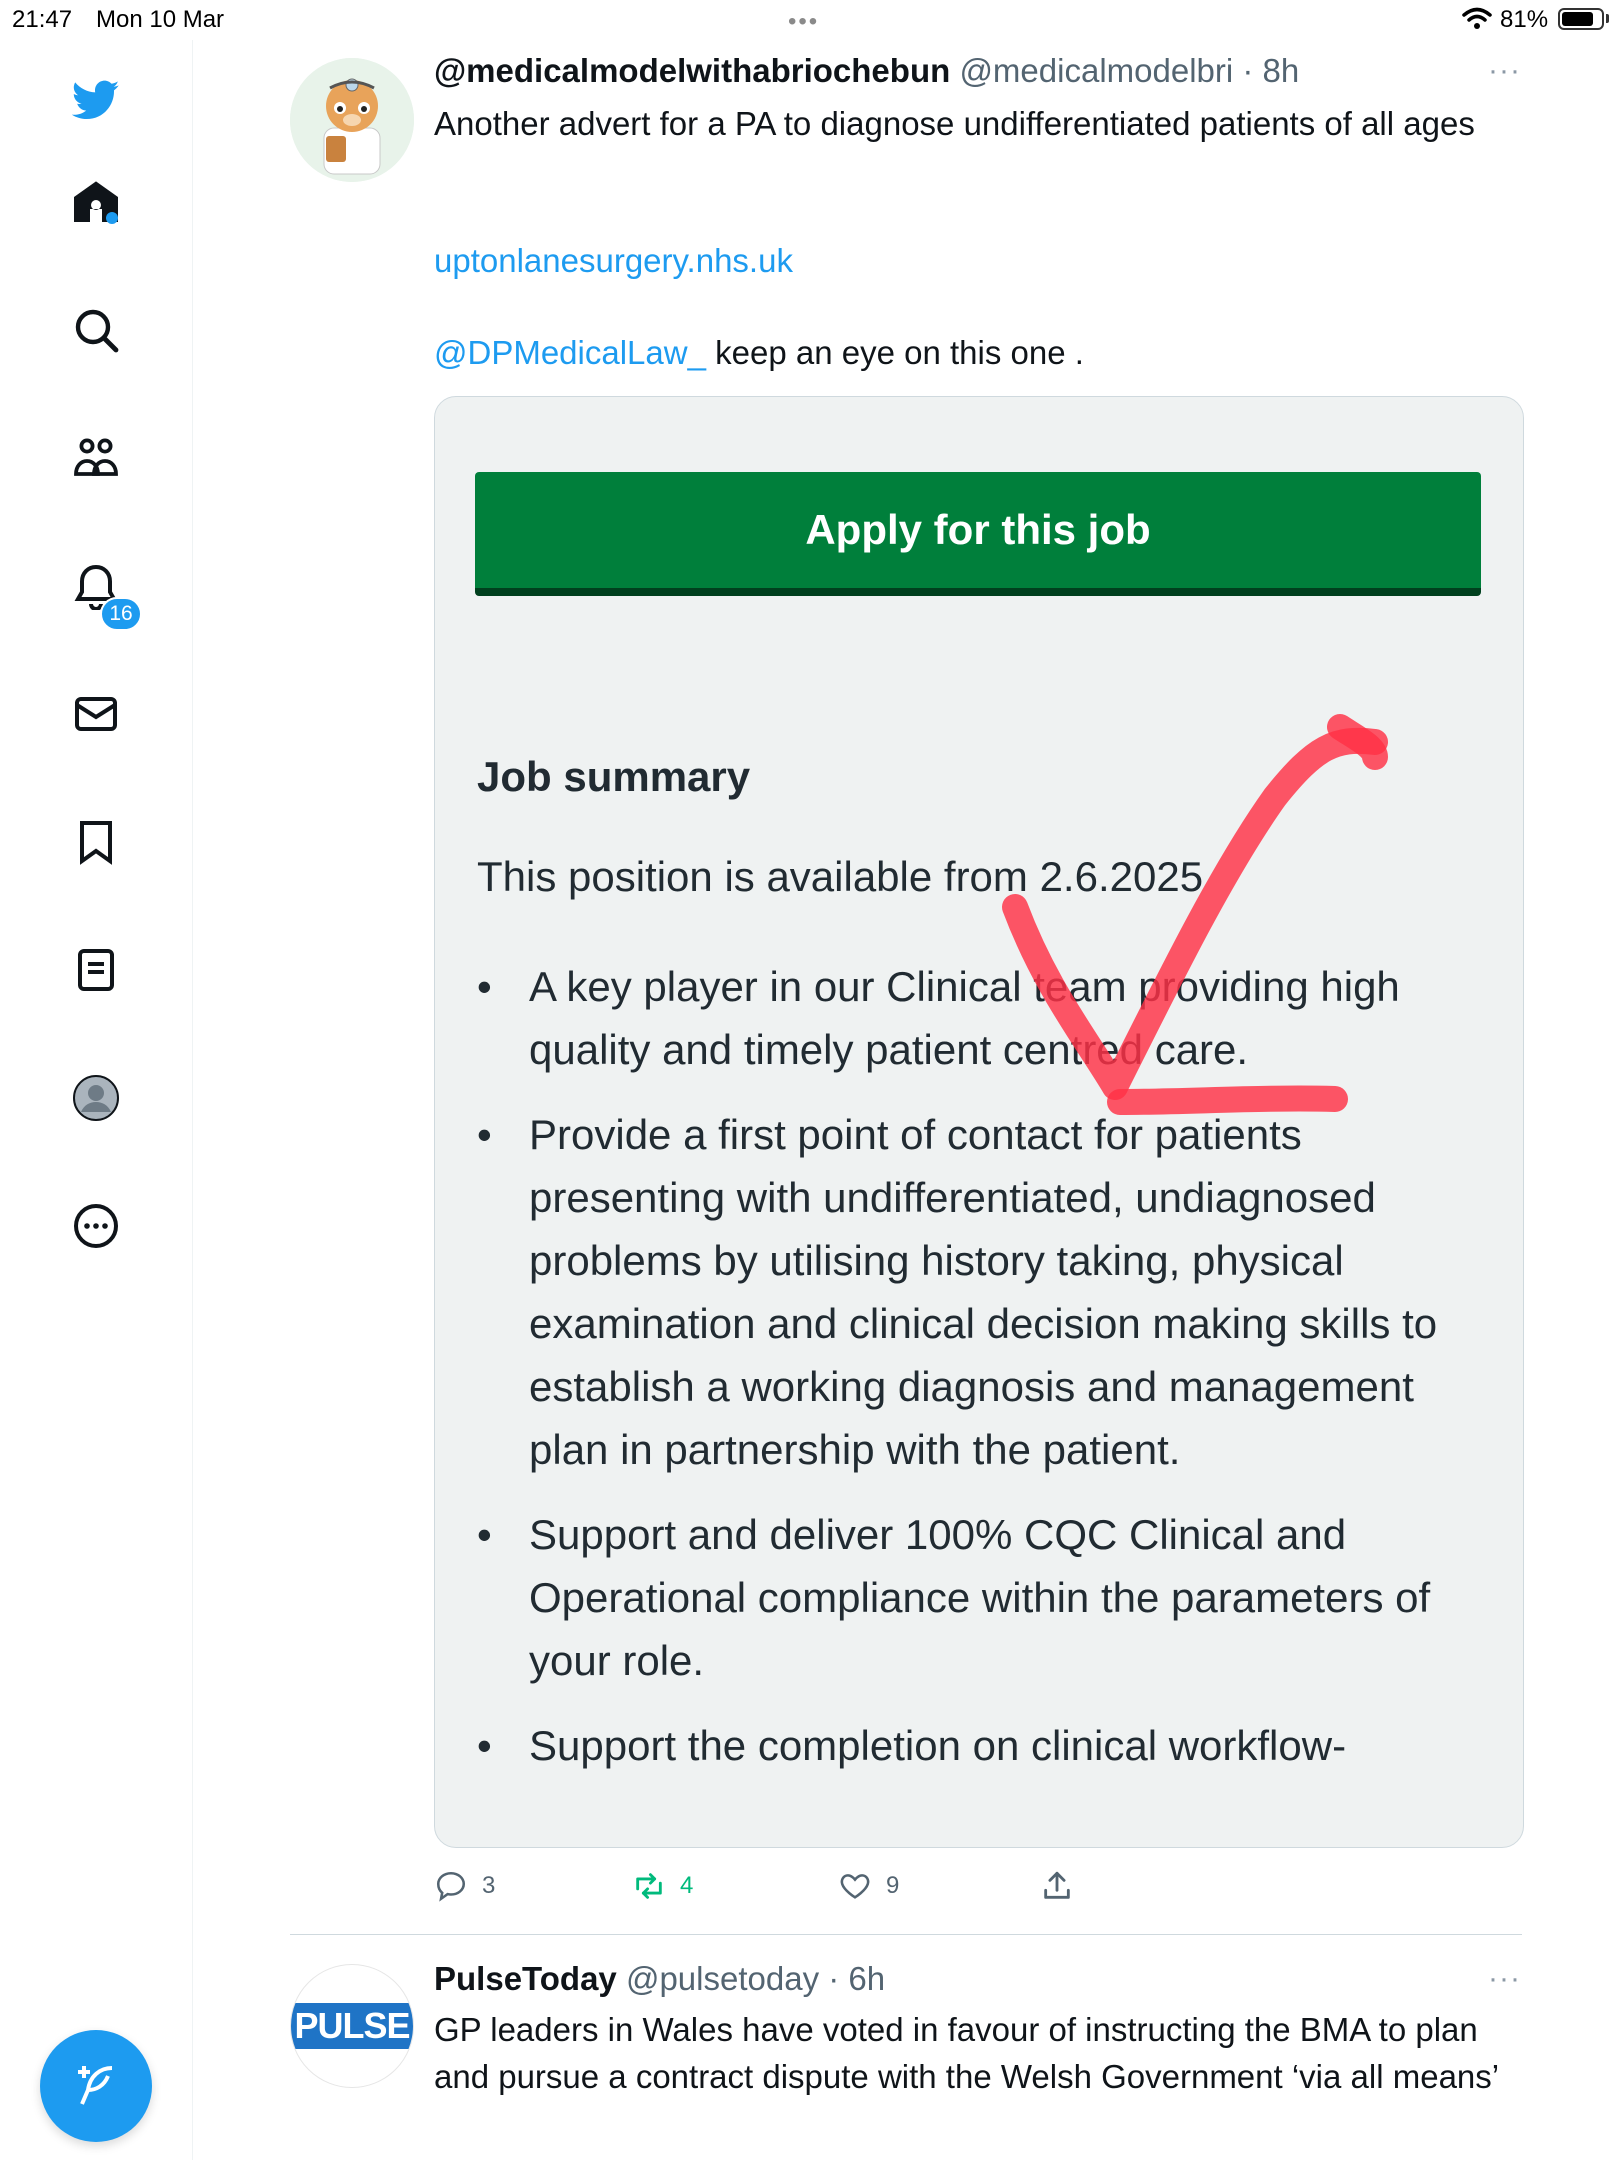 This screenshot has height=2160, width=1620. Describe the element at coordinates (687, 1885) in the screenshot. I see `retweet-count: 4` at that location.